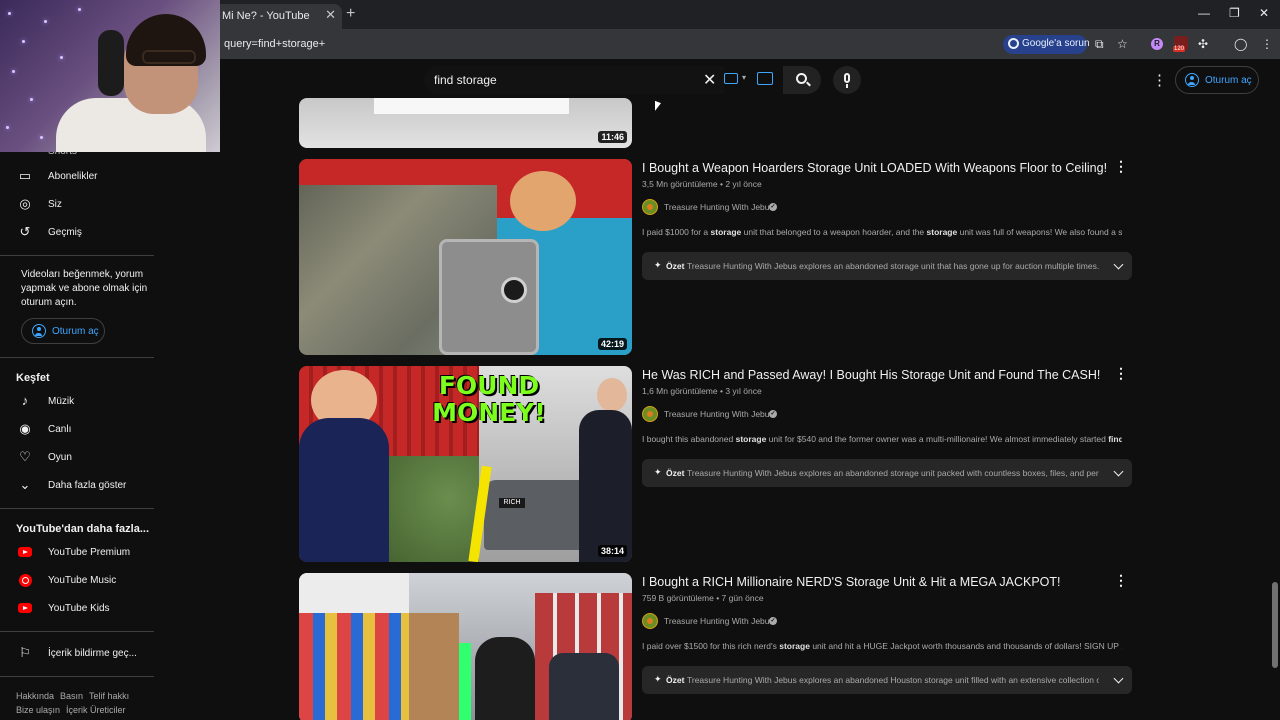  What do you see at coordinates (330, 15) in the screenshot?
I see `close-tab-icon: ✕` at bounding box center [330, 15].